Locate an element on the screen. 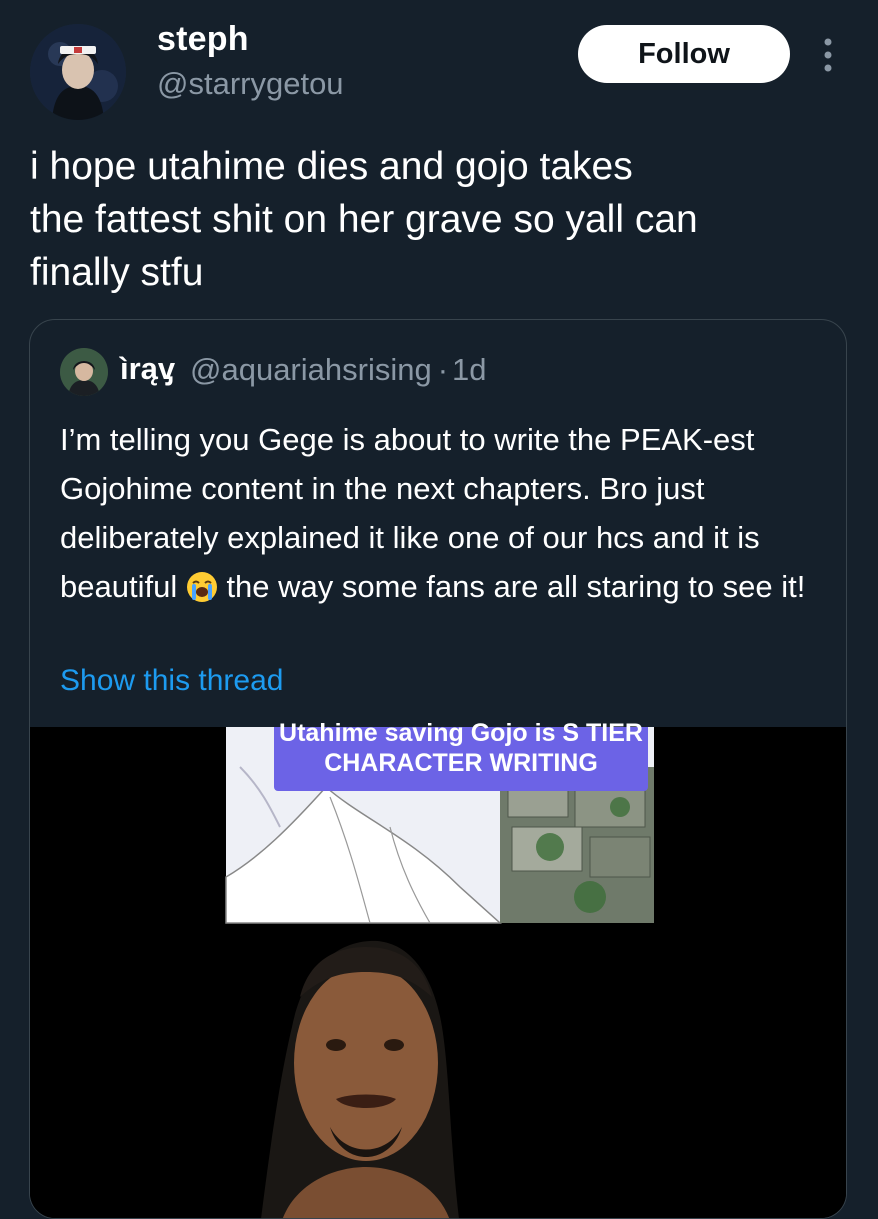 The image size is (878, 1219). caption-line-1: Utahime saving Gojo is S TIER is located at coordinates (461, 733).